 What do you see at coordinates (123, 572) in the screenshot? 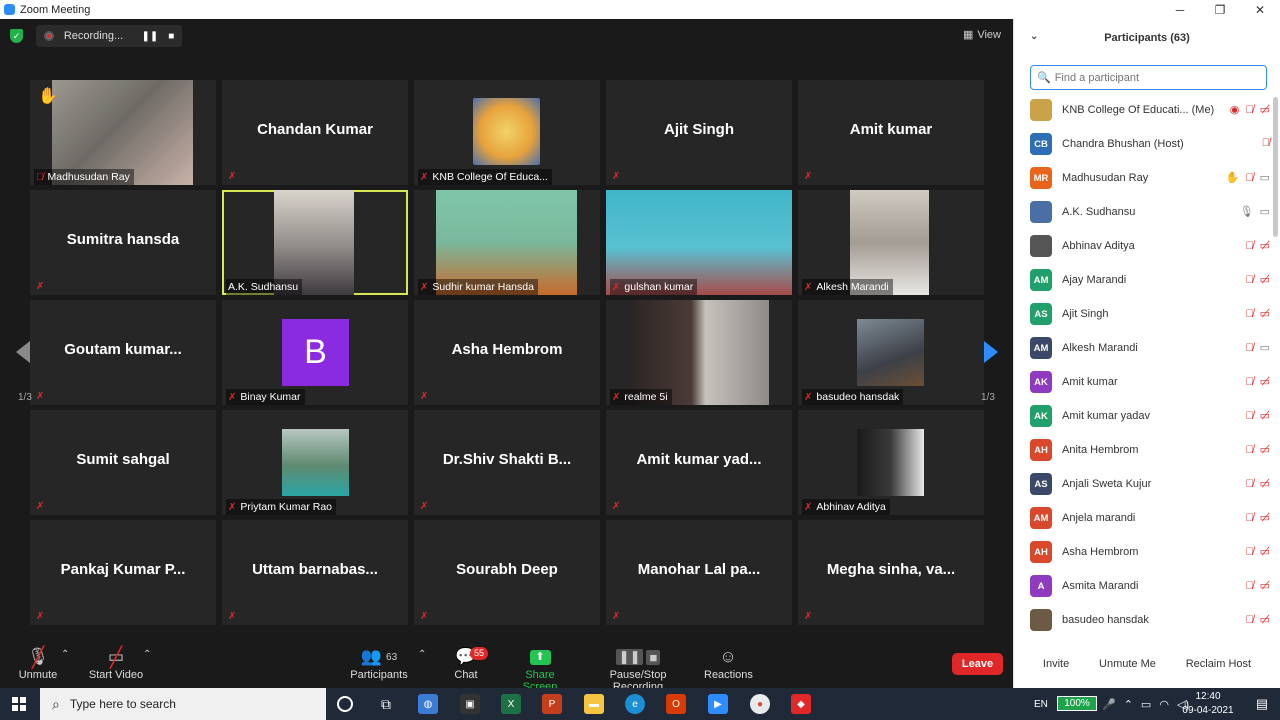
I see `video-tile: Pankaj Kumar P... ✗` at bounding box center [123, 572].